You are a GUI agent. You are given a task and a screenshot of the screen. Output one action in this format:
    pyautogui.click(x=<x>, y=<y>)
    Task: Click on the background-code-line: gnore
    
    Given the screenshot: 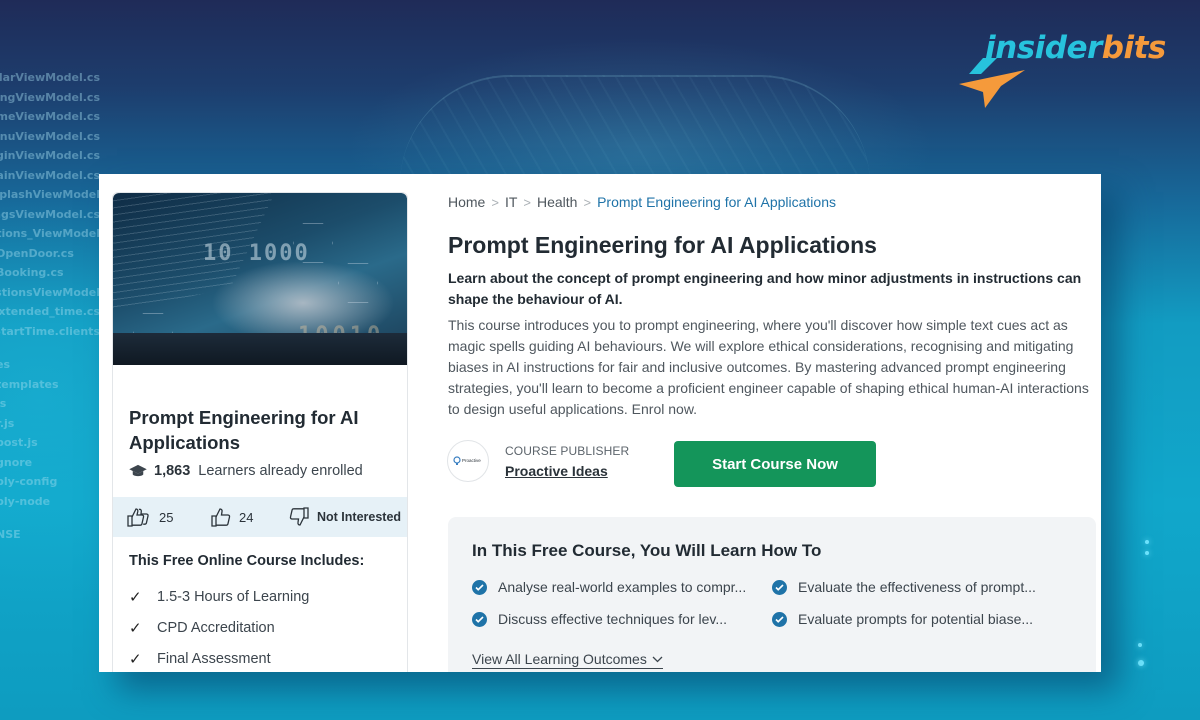 What is the action you would take?
    pyautogui.click(x=16, y=462)
    